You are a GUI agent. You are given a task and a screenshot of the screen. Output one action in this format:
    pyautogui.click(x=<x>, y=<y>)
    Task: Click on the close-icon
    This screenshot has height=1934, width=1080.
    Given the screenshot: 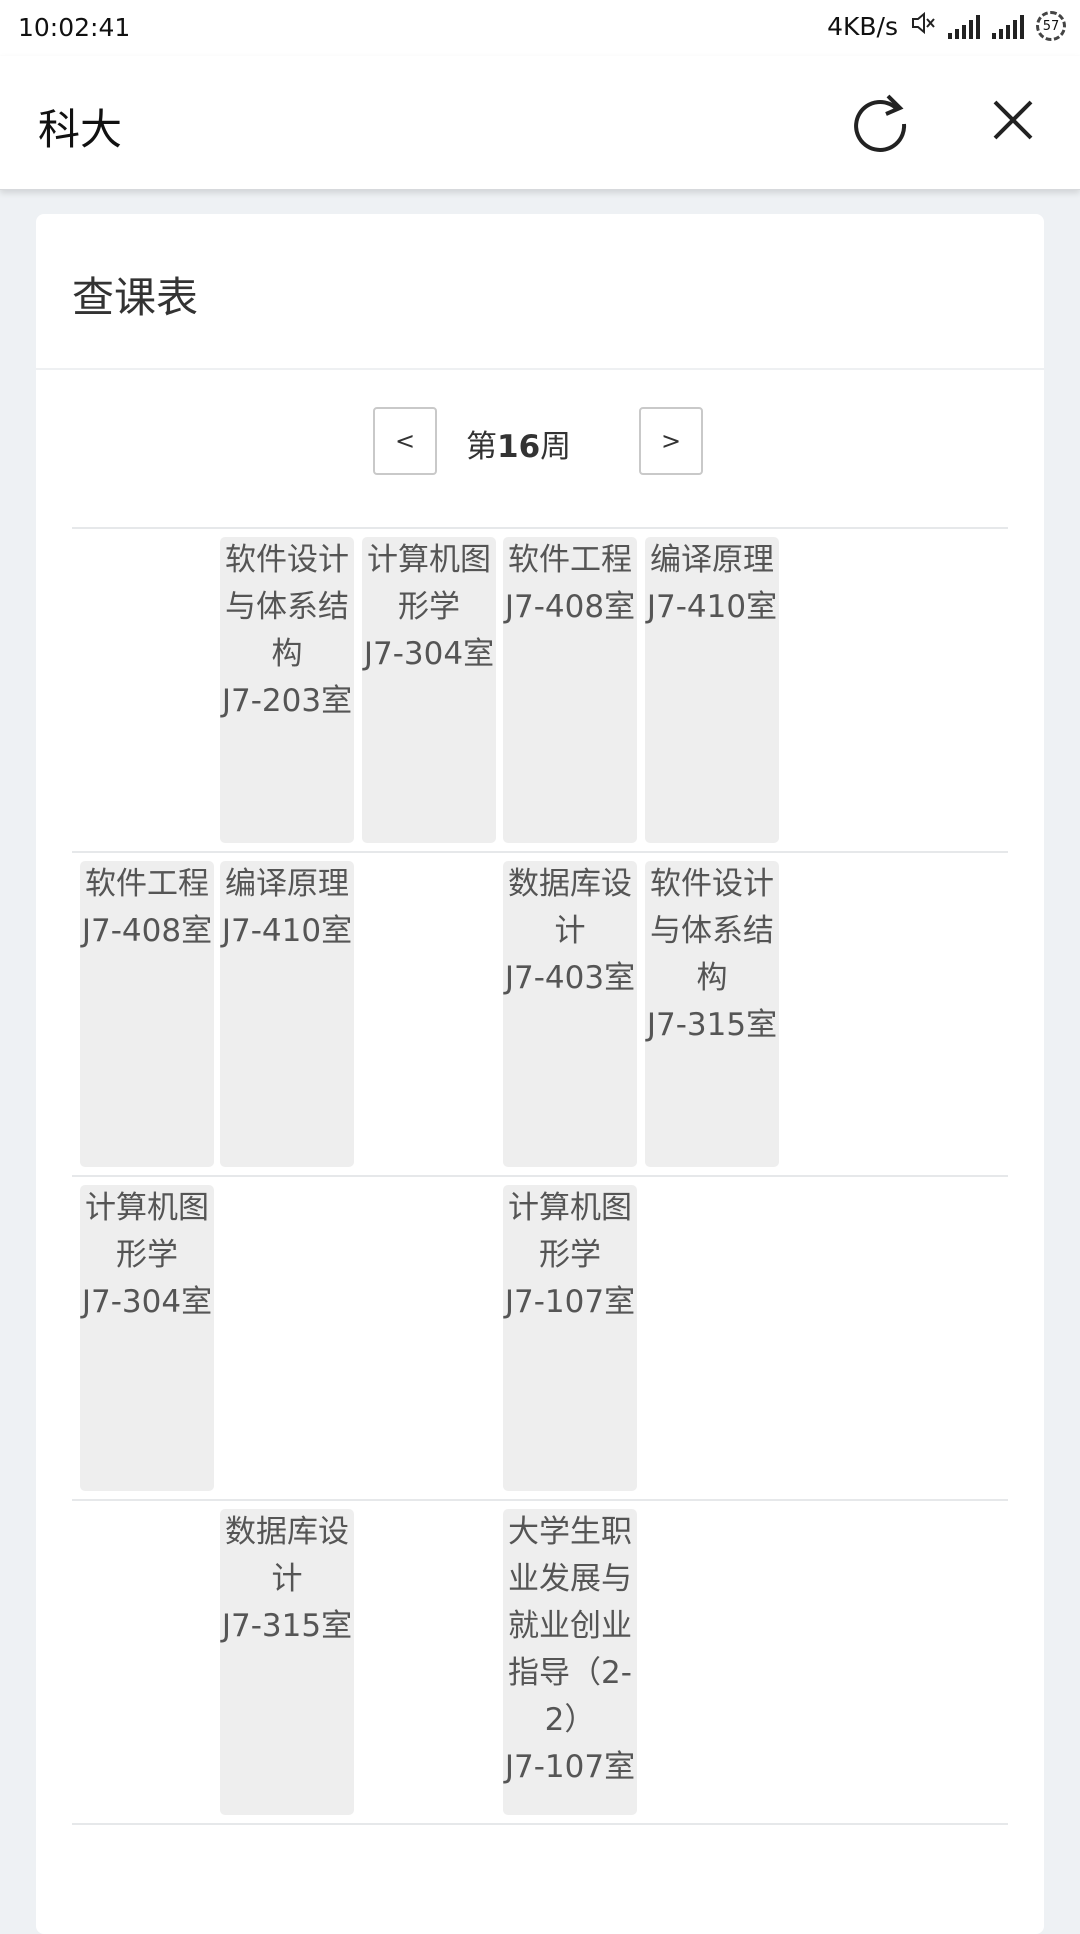 What is the action you would take?
    pyautogui.click(x=1013, y=120)
    